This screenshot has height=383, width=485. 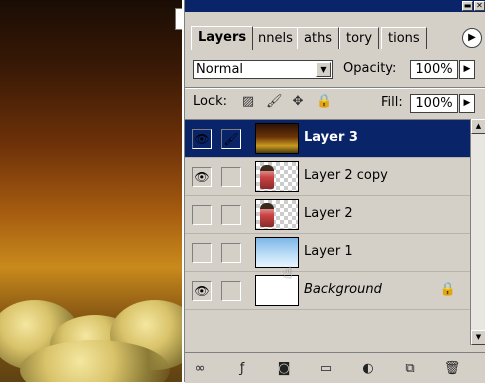 What do you see at coordinates (368, 369) in the screenshot?
I see `new-adjustment-layer-icon: ◐` at bounding box center [368, 369].